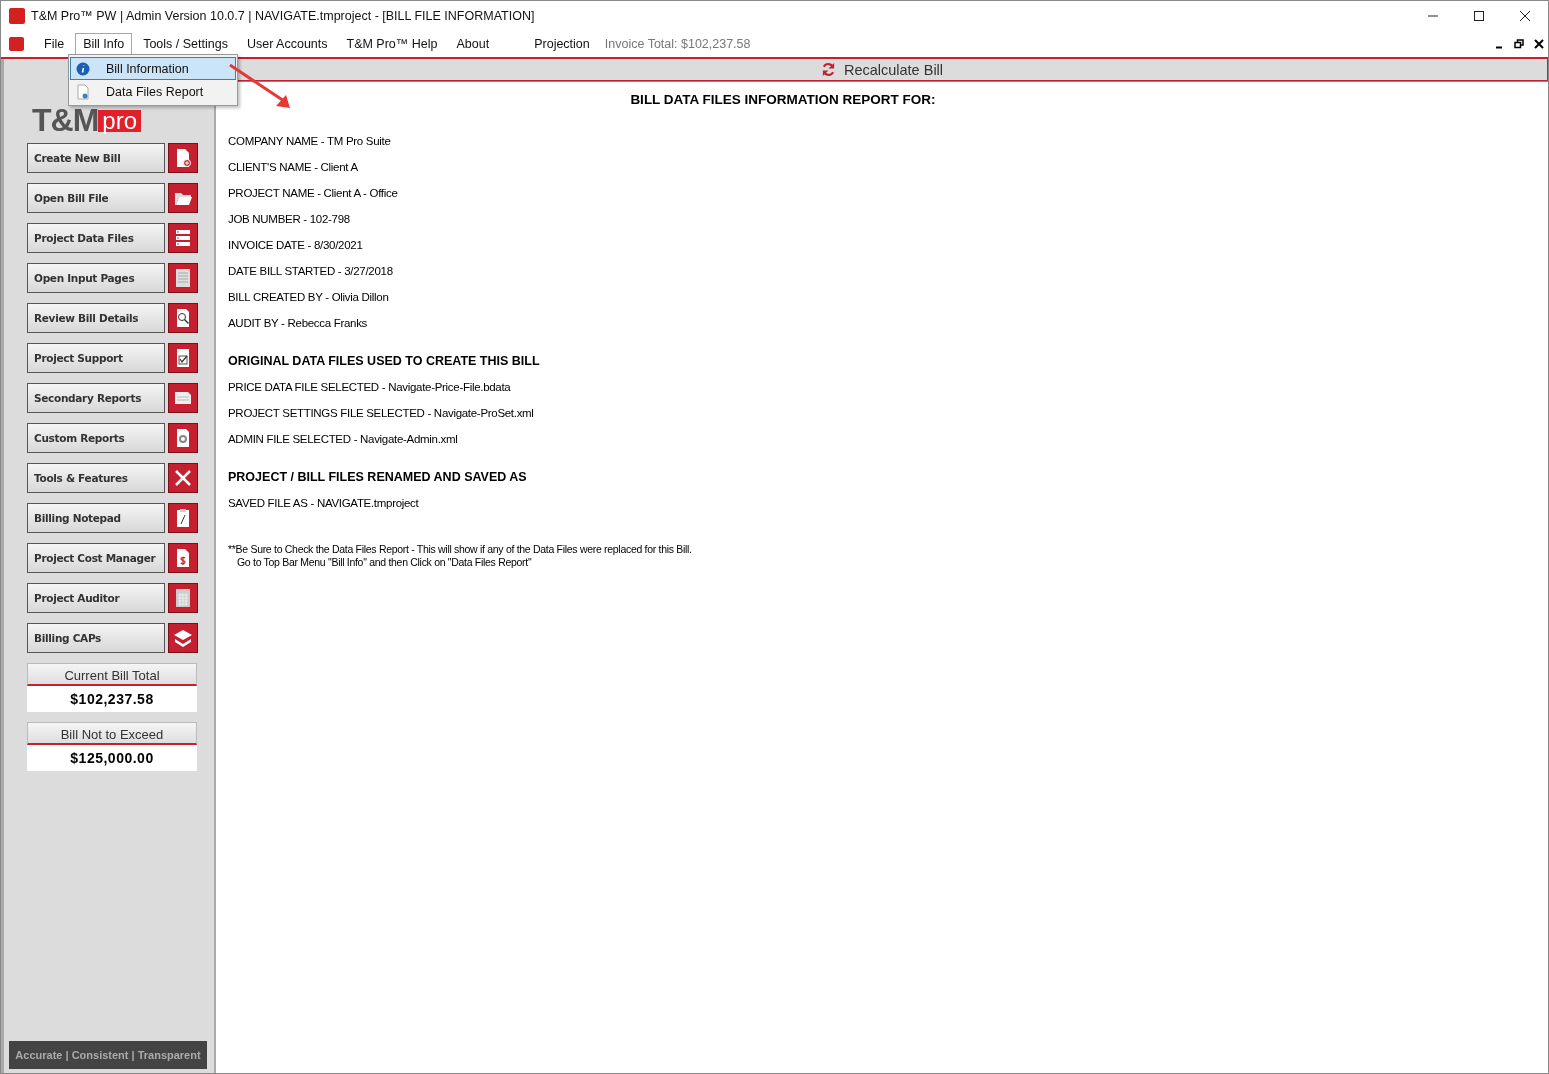 This screenshot has height=1074, width=1549. What do you see at coordinates (96, 158) in the screenshot?
I see `sidebar-button: Create New Bill` at bounding box center [96, 158].